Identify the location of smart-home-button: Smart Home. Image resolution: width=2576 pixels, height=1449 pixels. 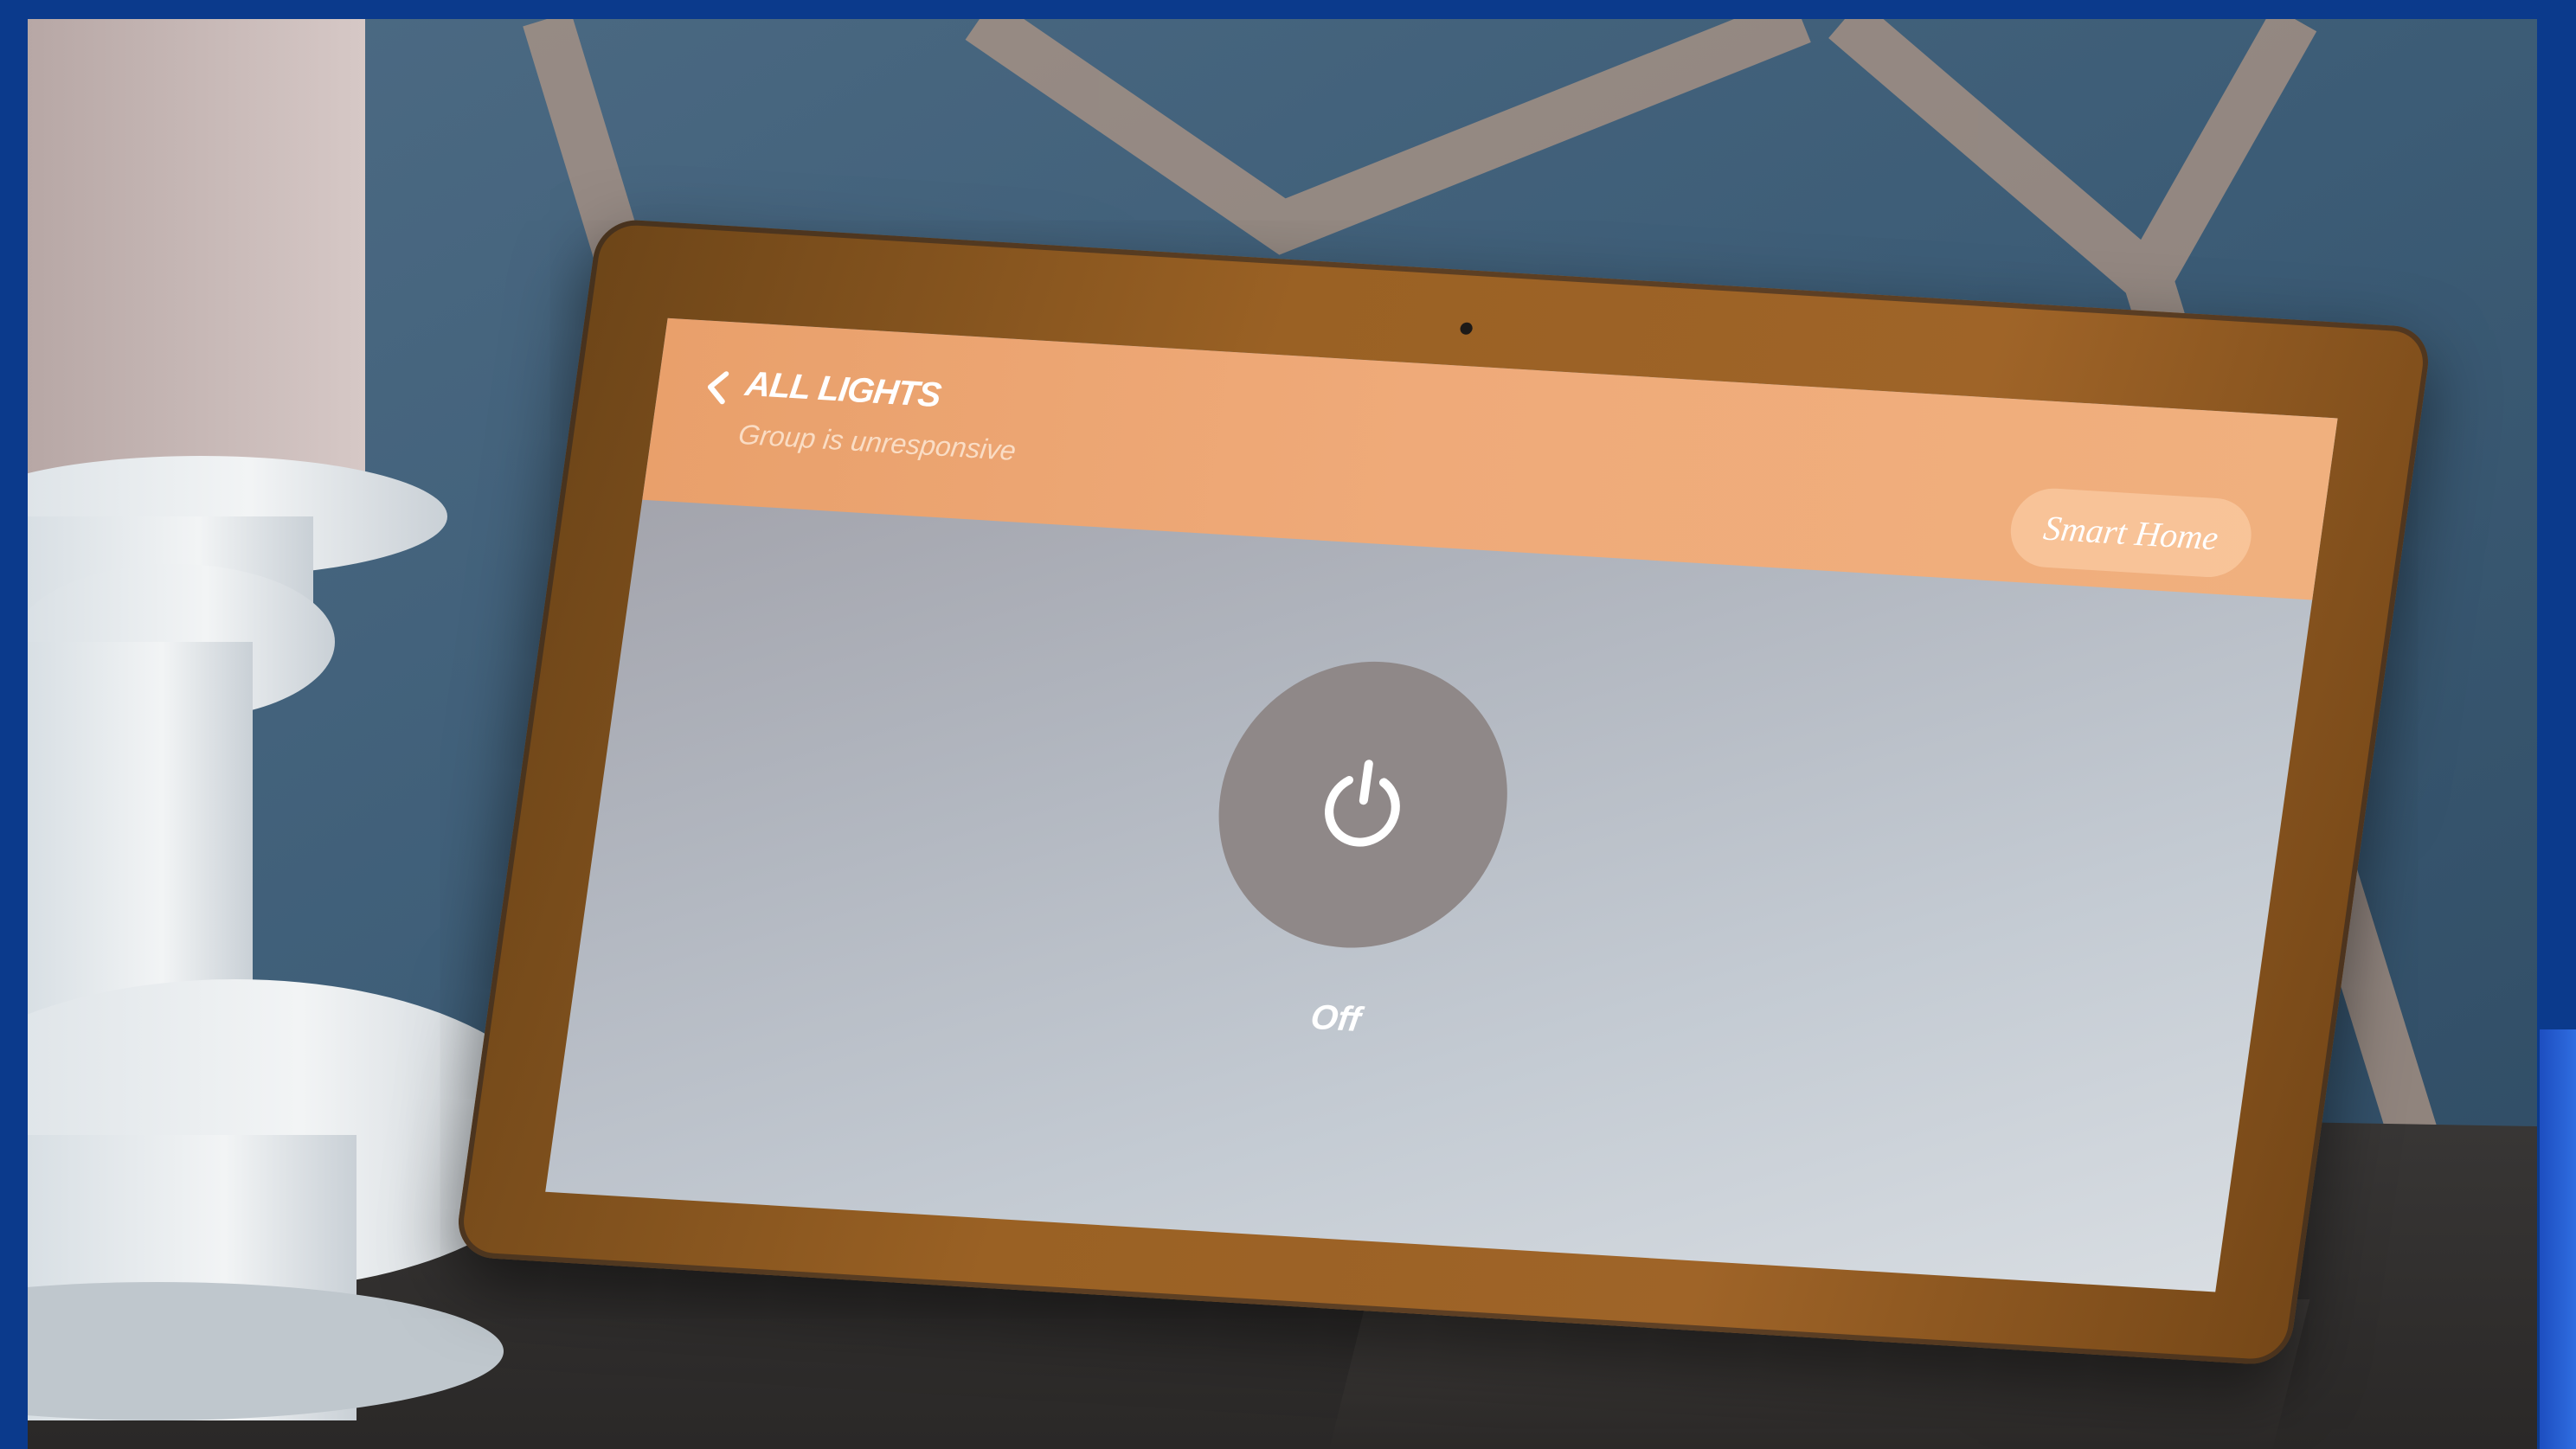
(2131, 533).